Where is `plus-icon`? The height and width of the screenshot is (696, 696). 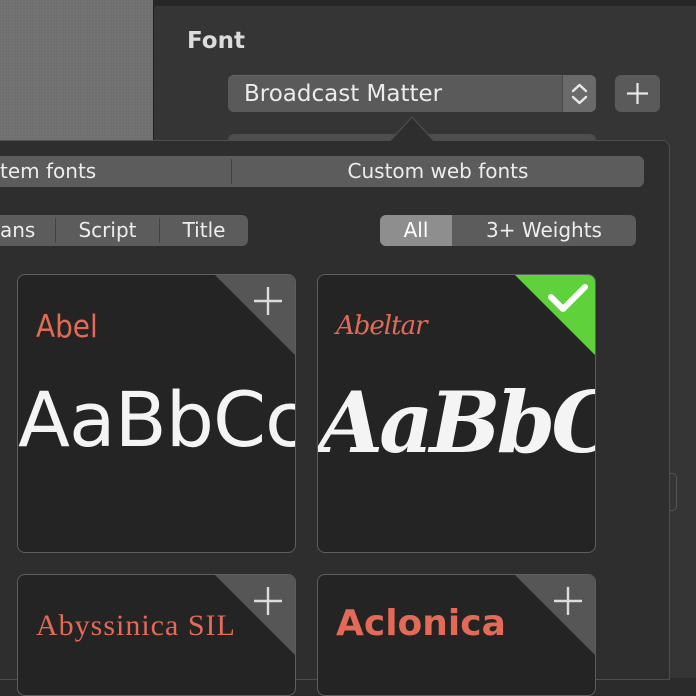
plus-icon is located at coordinates (637, 93).